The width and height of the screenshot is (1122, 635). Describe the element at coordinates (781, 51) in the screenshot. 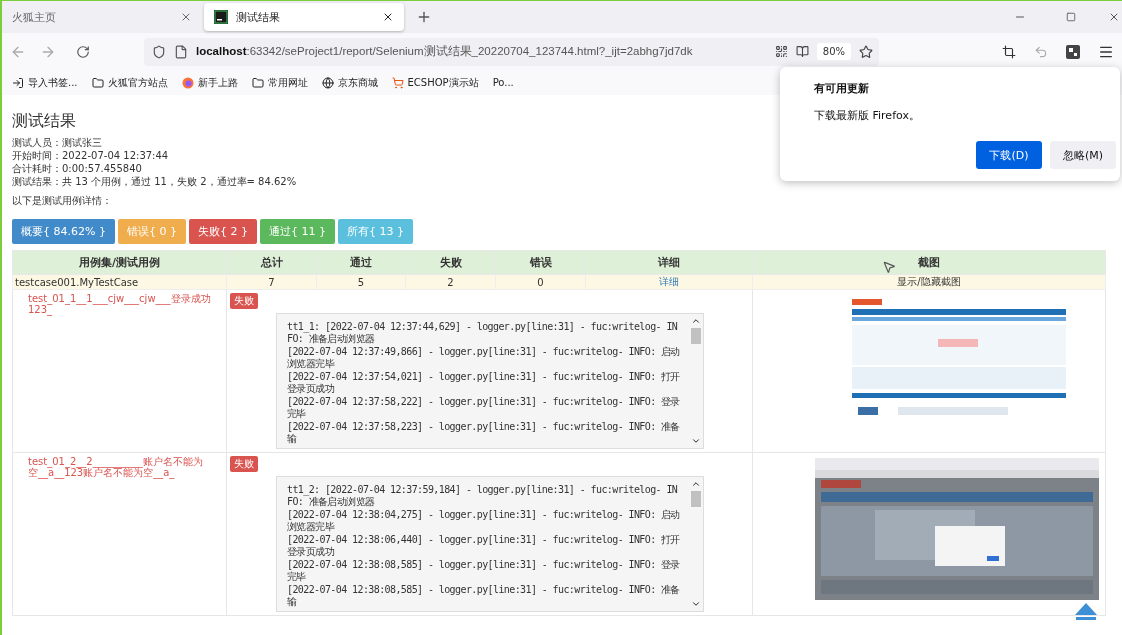

I see `qr-code-icon` at that location.